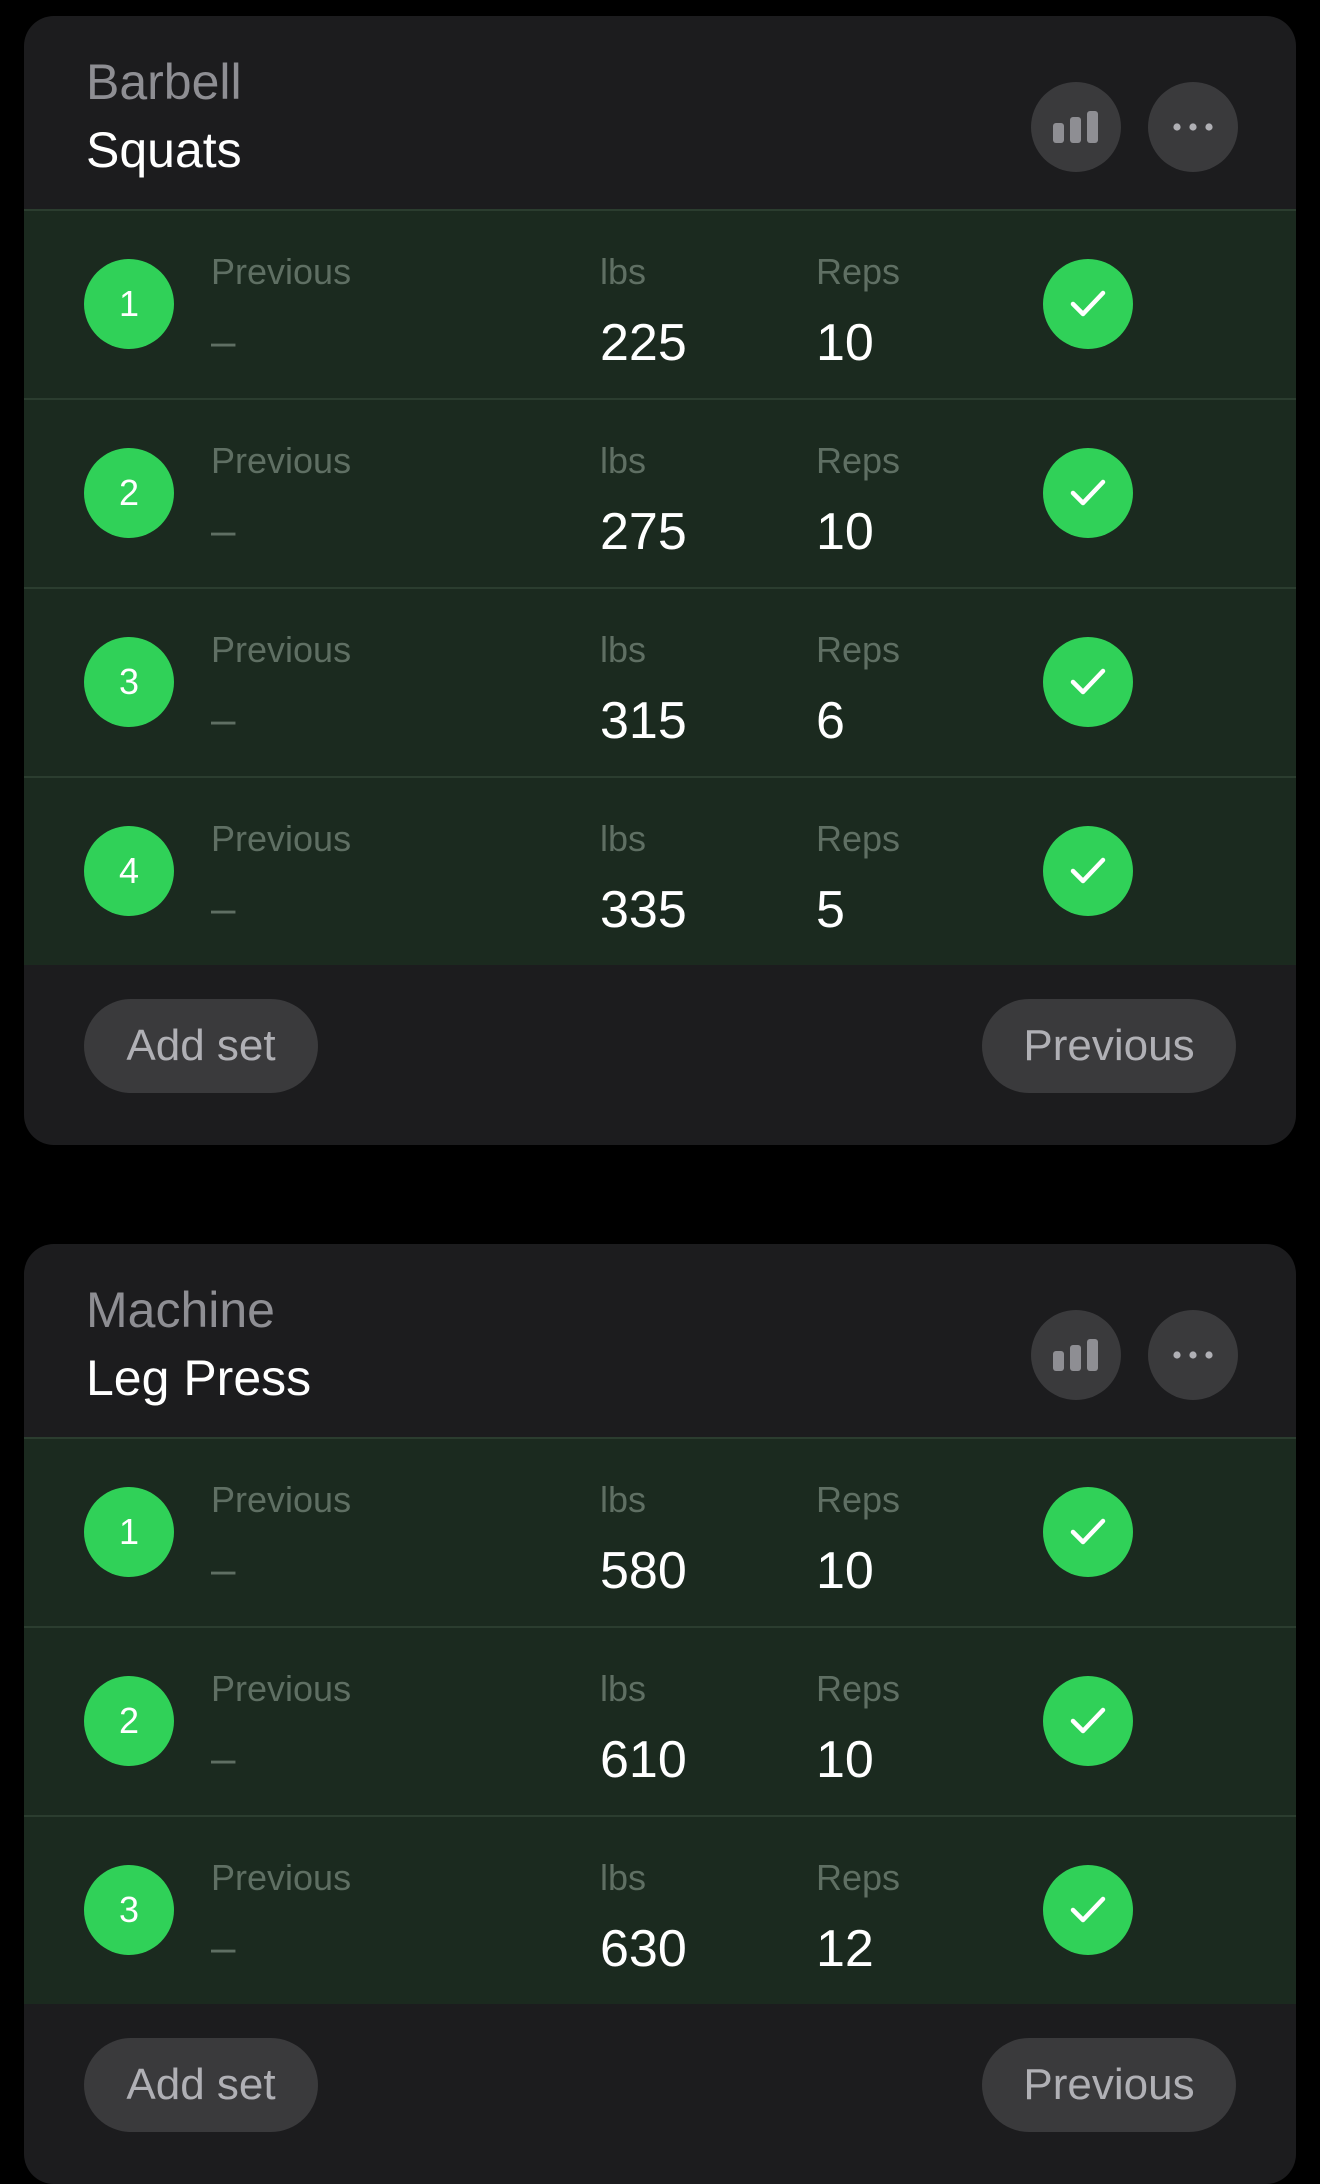 The height and width of the screenshot is (2184, 1320). Describe the element at coordinates (199, 1378) in the screenshot. I see `exercise-name: Leg Press` at that location.